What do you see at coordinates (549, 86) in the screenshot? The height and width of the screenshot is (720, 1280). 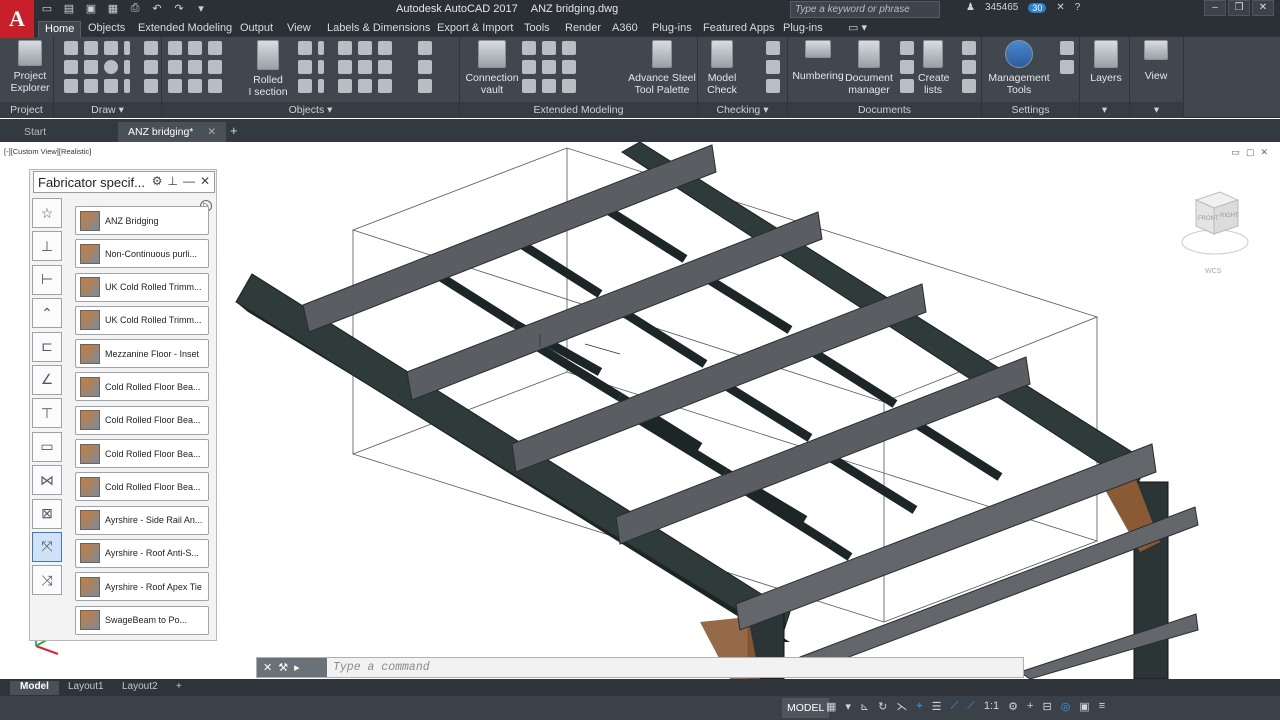 I see `spiral-icon` at bounding box center [549, 86].